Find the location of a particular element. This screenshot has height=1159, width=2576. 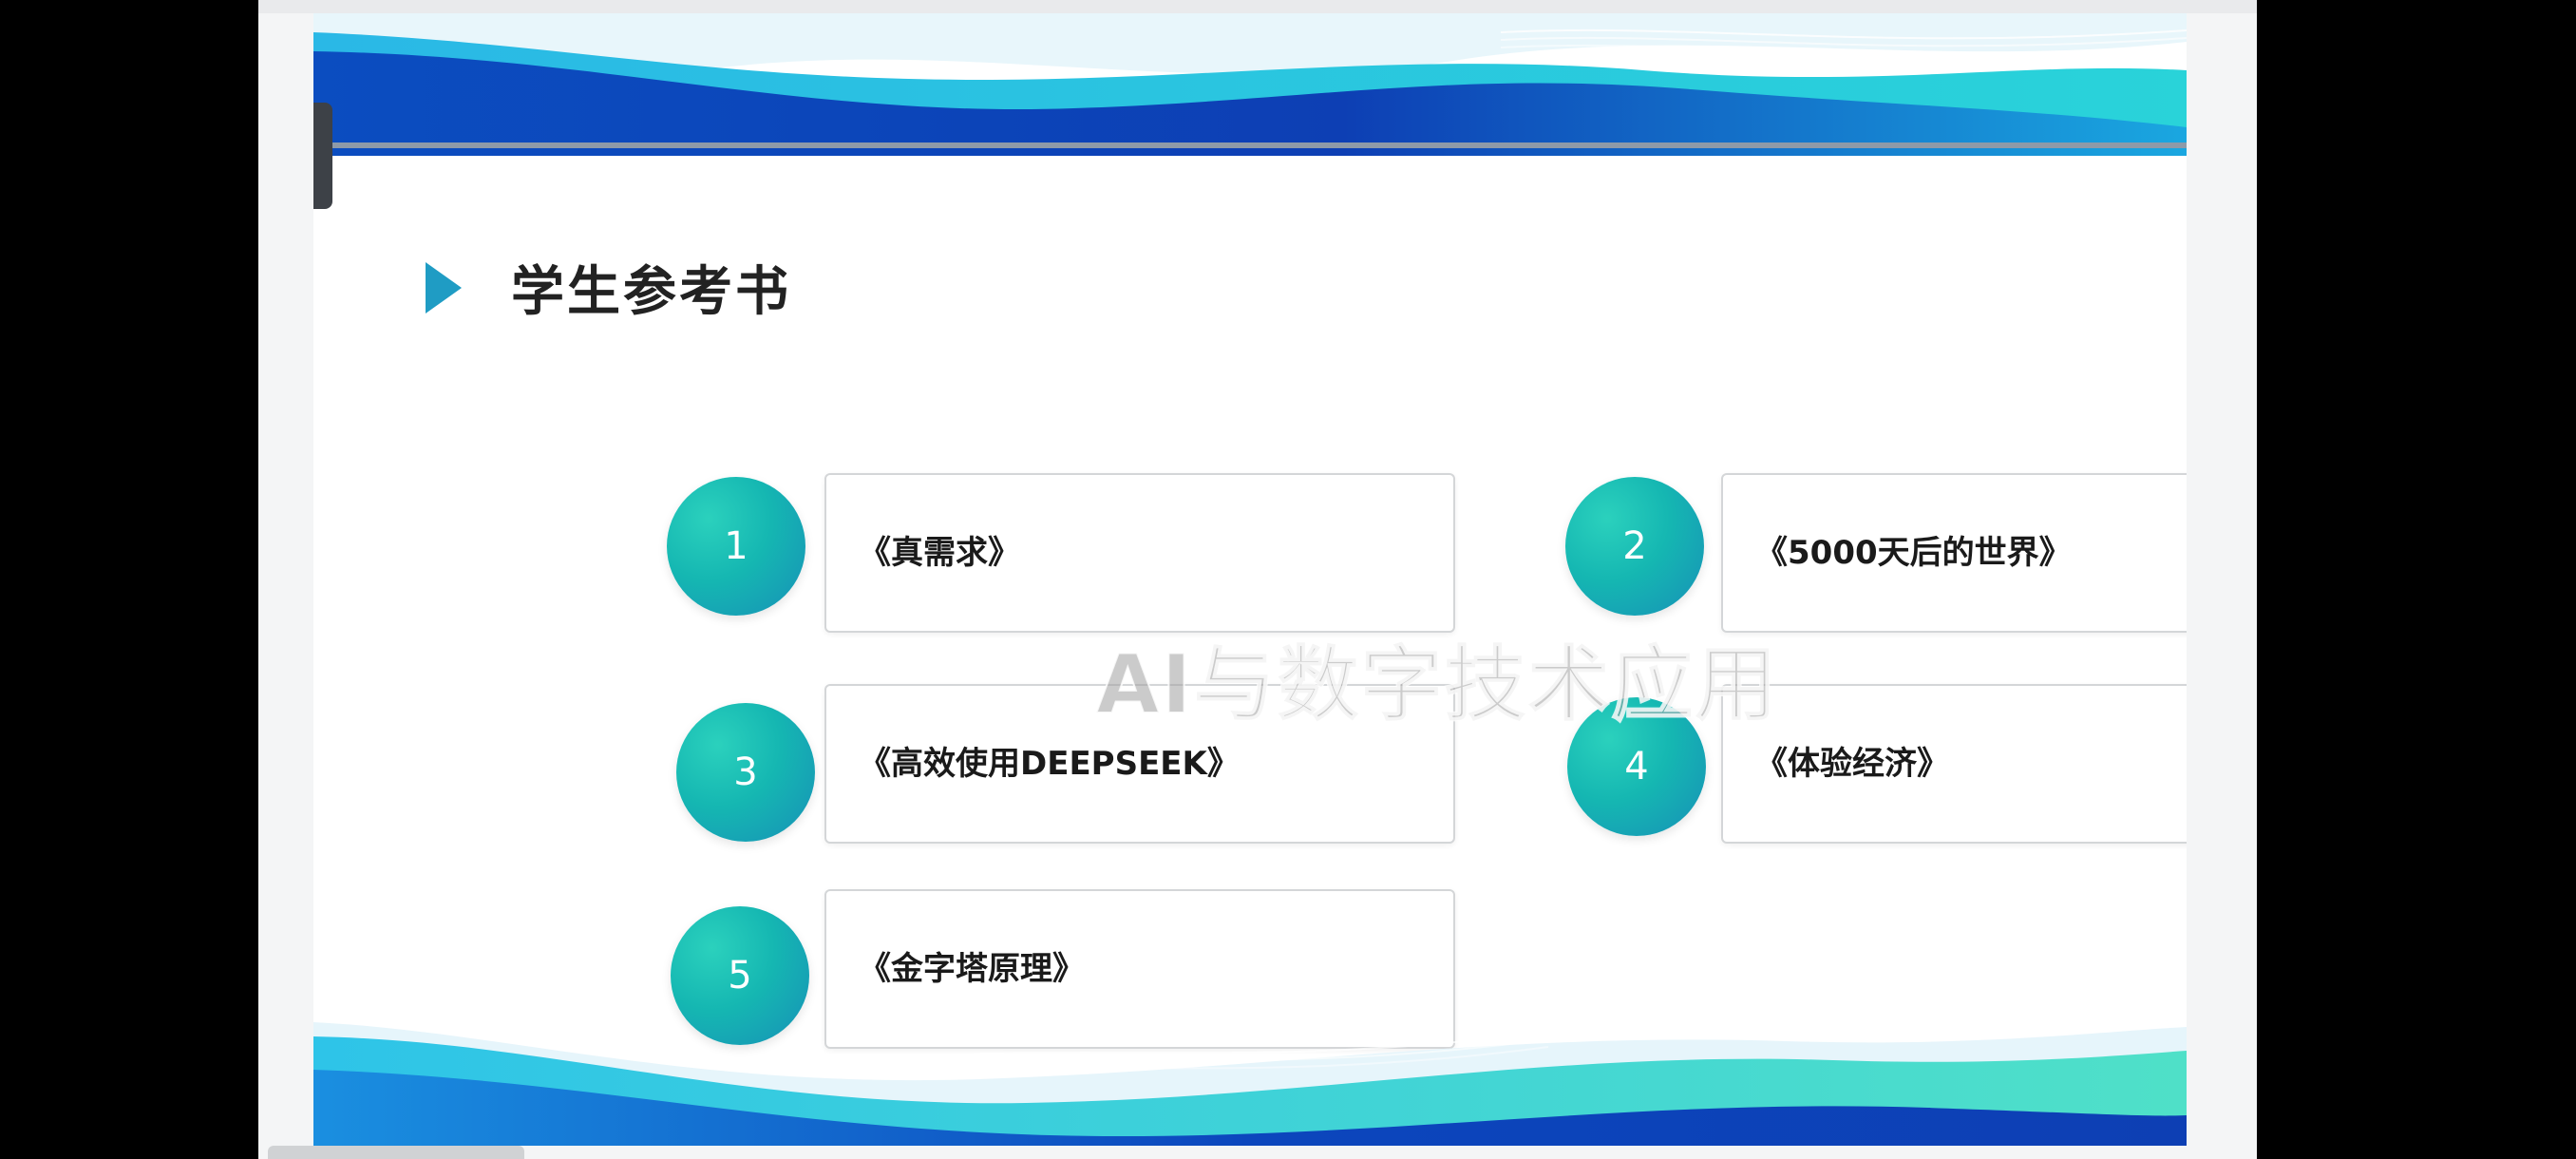

bottom-status-strip is located at coordinates (396, 1152).